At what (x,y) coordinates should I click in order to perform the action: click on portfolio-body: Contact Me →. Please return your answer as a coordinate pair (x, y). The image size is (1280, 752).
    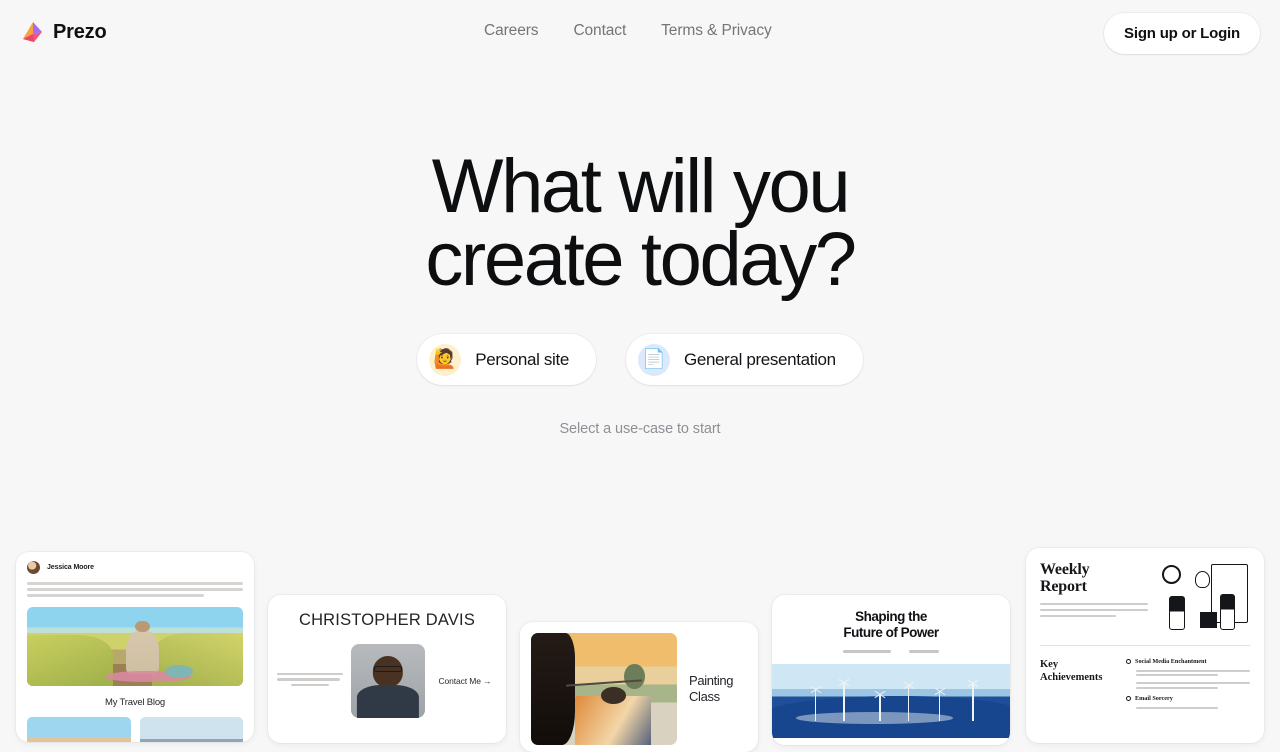
    Looking at the image, I should click on (387, 681).